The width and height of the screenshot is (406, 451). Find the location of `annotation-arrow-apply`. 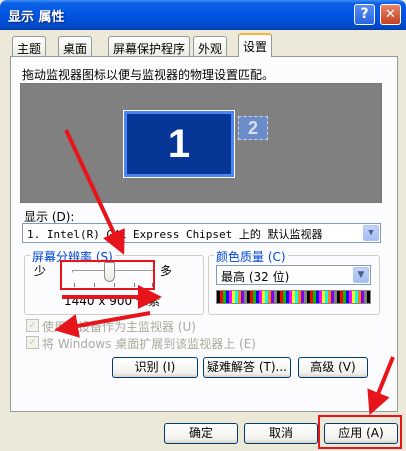

annotation-arrow-apply is located at coordinates (381, 386).